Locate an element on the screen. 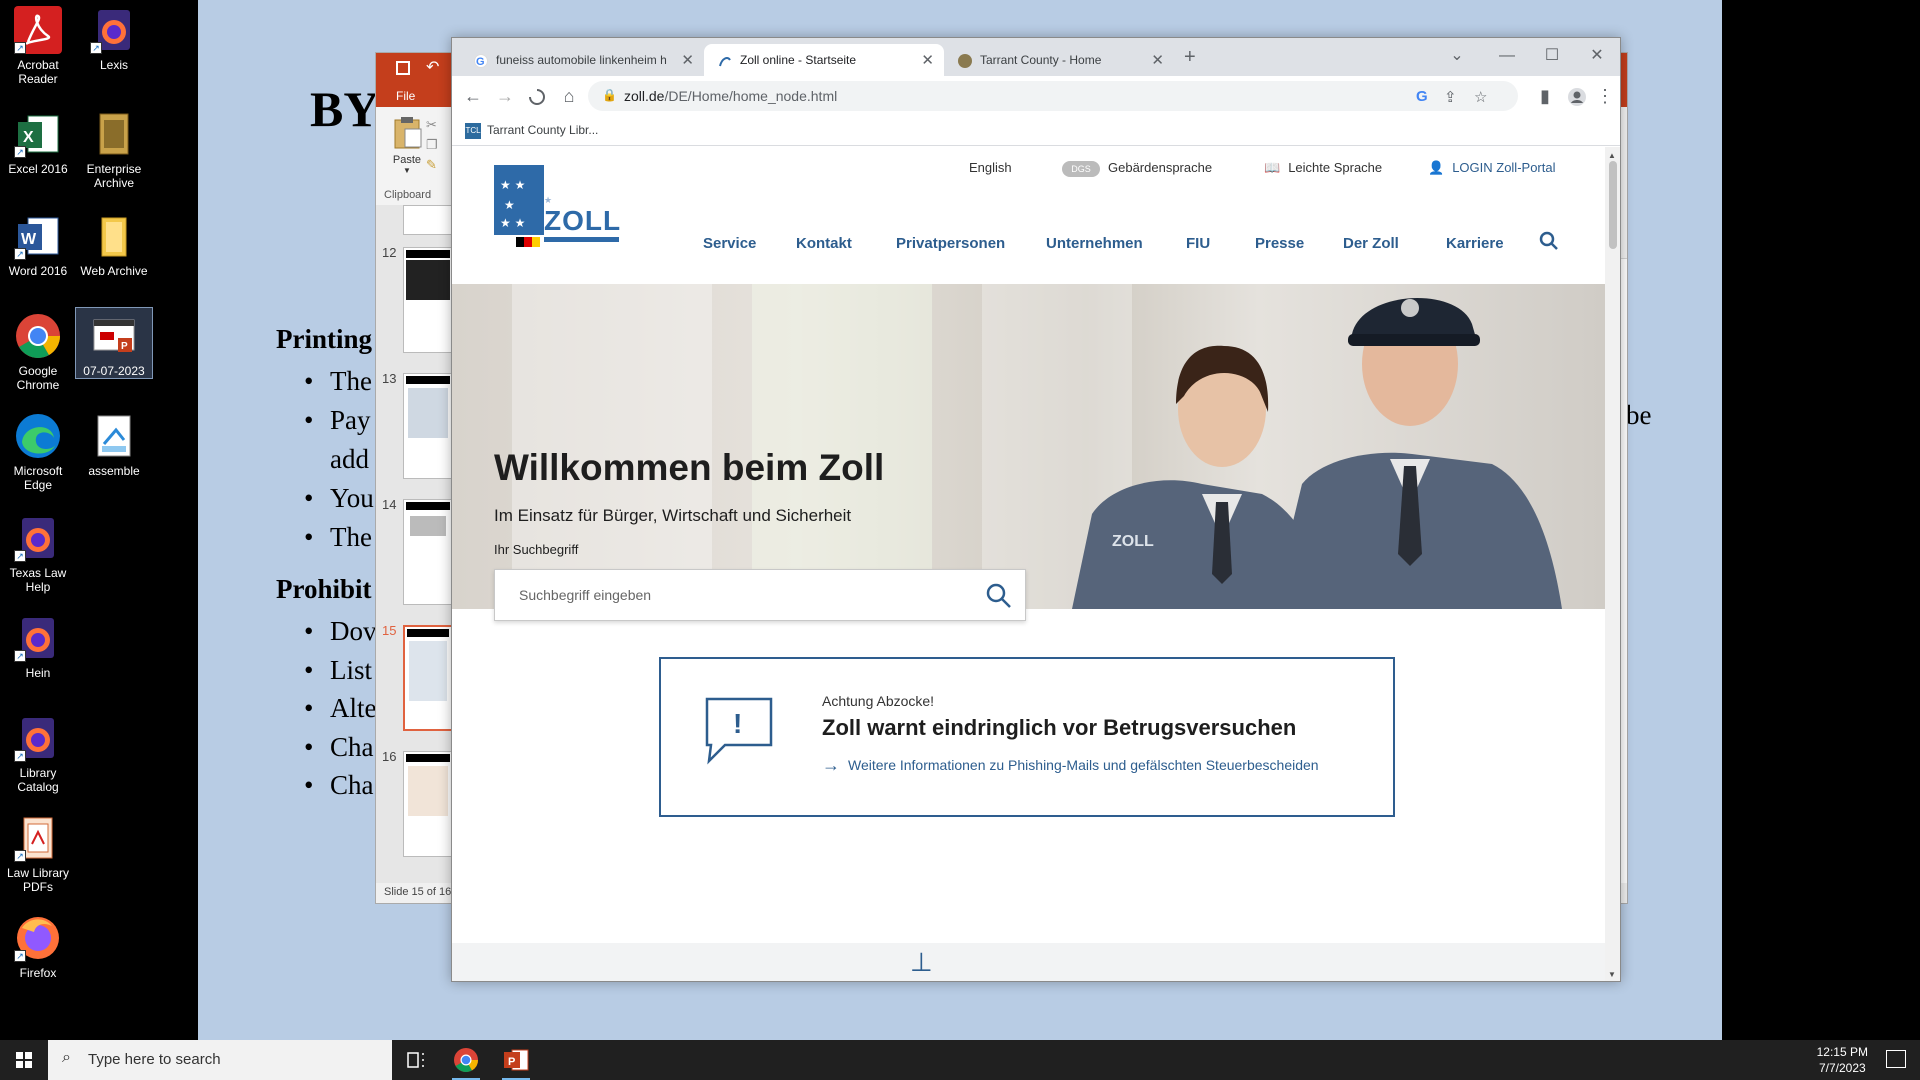  bookmark-star-icon: ☆ is located at coordinates (1480, 97).